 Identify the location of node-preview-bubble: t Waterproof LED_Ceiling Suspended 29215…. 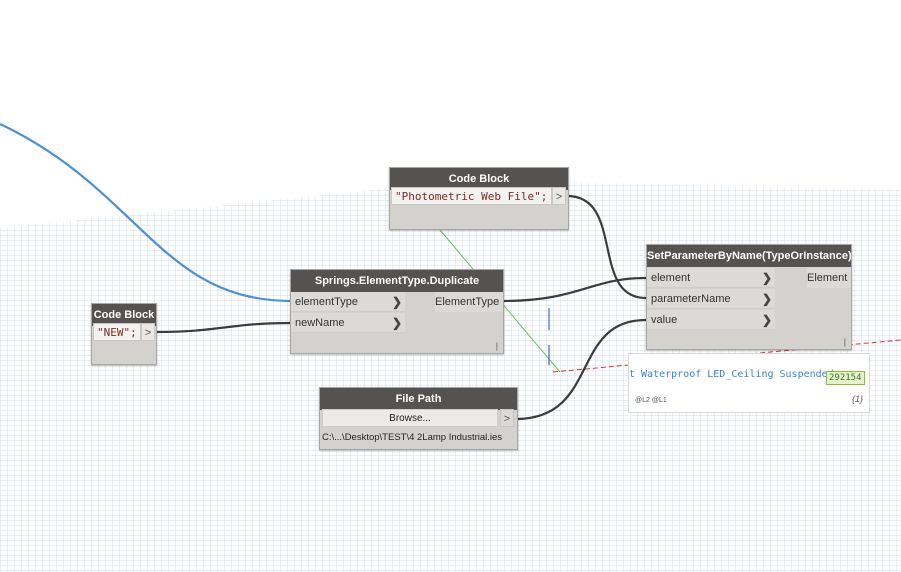
(749, 383).